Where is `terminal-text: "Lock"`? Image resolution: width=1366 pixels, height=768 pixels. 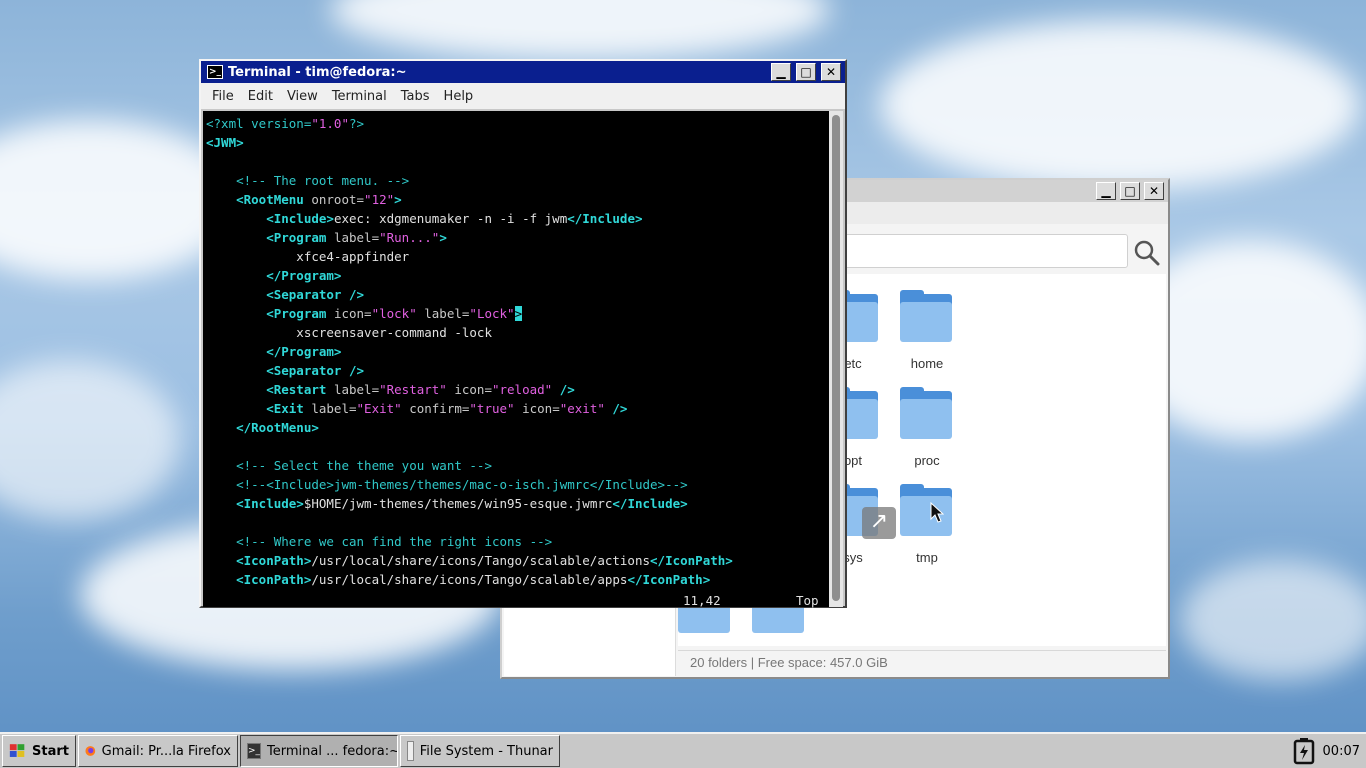 terminal-text: "Lock" is located at coordinates (492, 313).